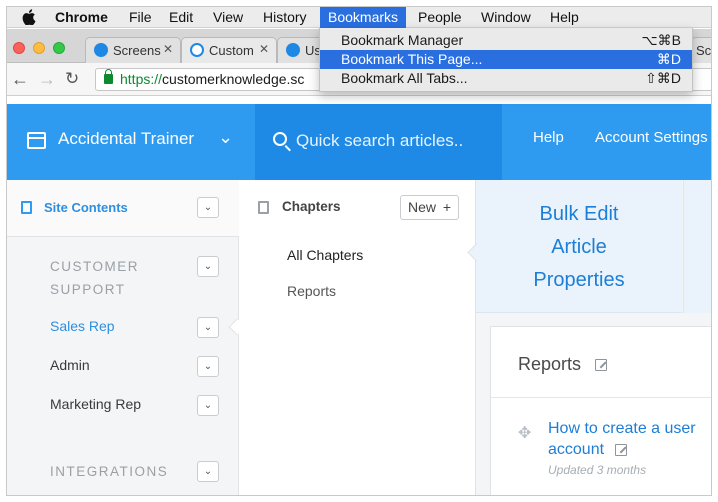 This screenshot has width=718, height=502. Describe the element at coordinates (601, 397) in the screenshot. I see `divider` at that location.